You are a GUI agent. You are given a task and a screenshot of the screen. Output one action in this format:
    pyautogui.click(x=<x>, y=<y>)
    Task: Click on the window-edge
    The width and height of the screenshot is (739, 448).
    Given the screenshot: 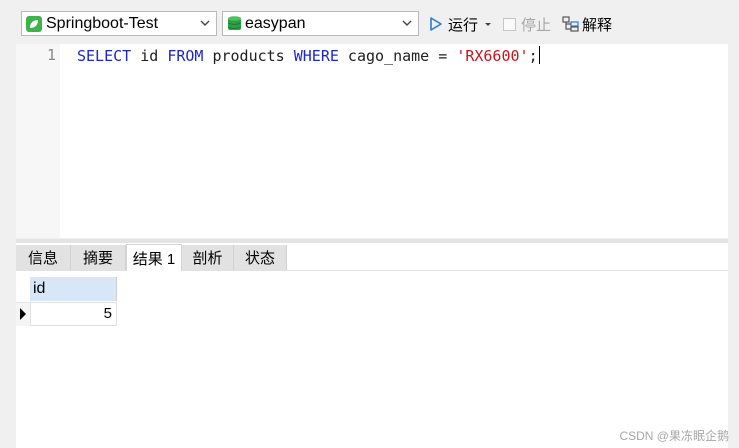 What is the action you would take?
    pyautogui.click(x=733, y=246)
    